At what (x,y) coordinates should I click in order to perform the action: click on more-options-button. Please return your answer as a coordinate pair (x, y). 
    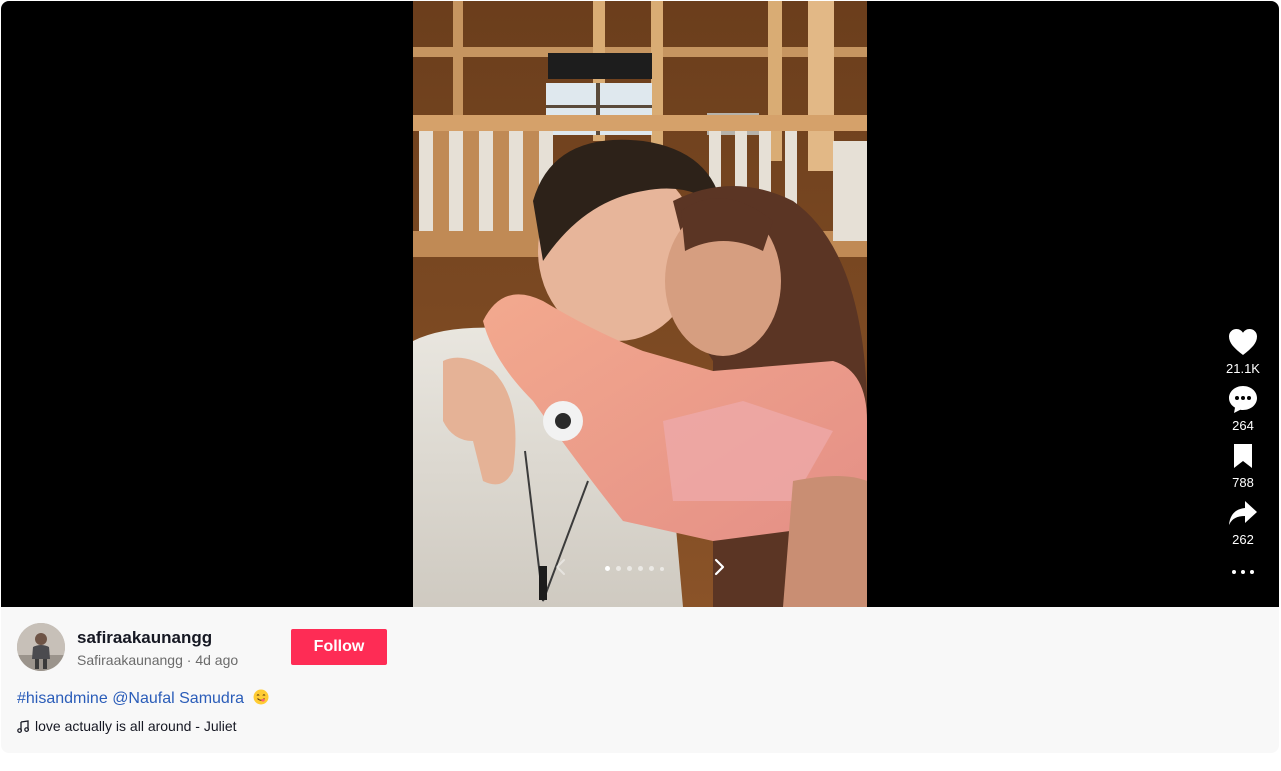
    Looking at the image, I should click on (1243, 572).